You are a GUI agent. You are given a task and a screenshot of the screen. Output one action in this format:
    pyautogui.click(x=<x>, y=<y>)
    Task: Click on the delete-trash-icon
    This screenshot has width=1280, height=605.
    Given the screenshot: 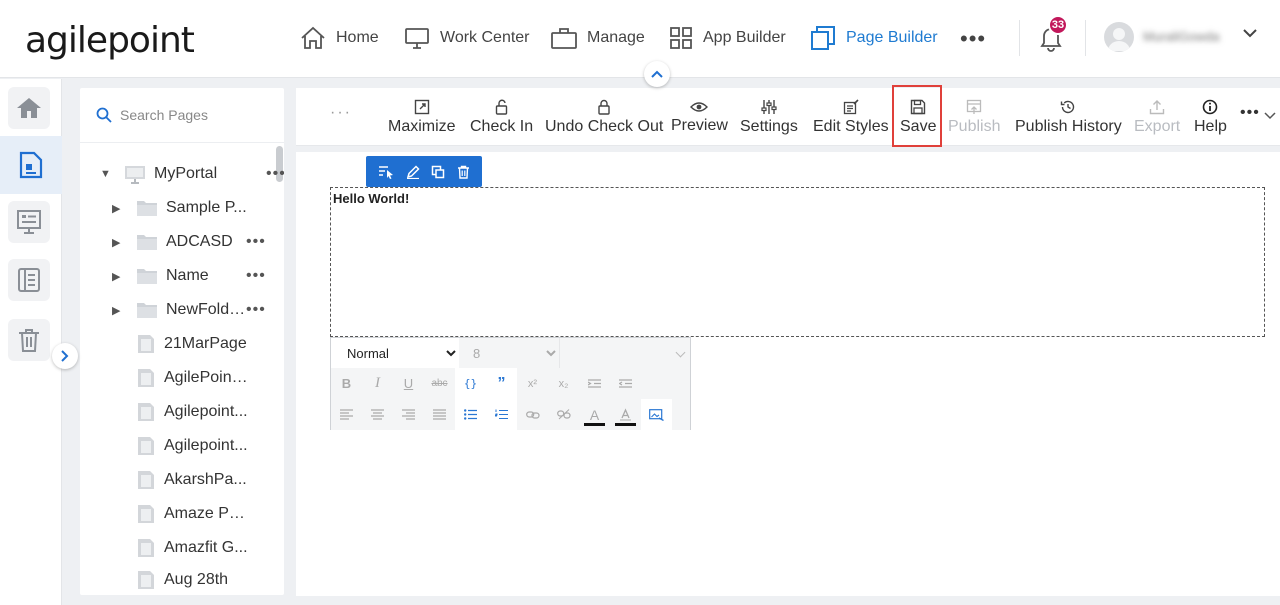 What is the action you would take?
    pyautogui.click(x=463, y=172)
    